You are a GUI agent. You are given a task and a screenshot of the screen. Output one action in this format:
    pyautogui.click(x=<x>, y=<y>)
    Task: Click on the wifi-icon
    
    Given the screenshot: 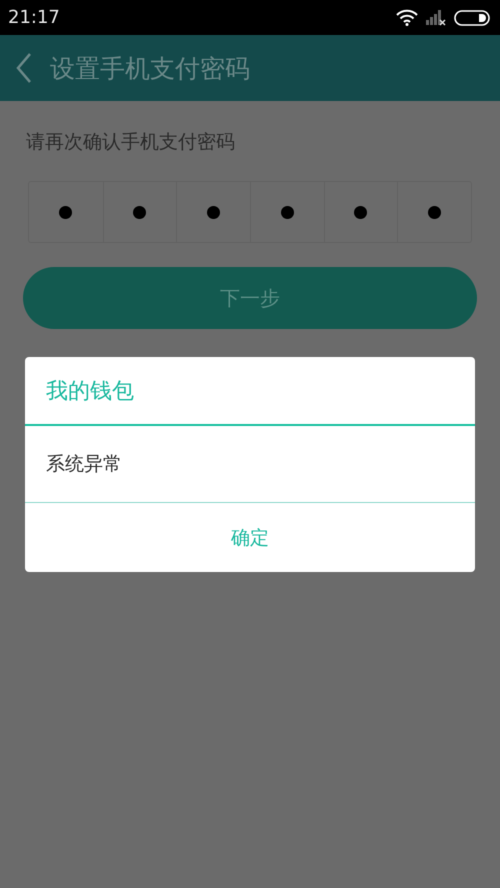 What is the action you would take?
    pyautogui.click(x=407, y=17)
    